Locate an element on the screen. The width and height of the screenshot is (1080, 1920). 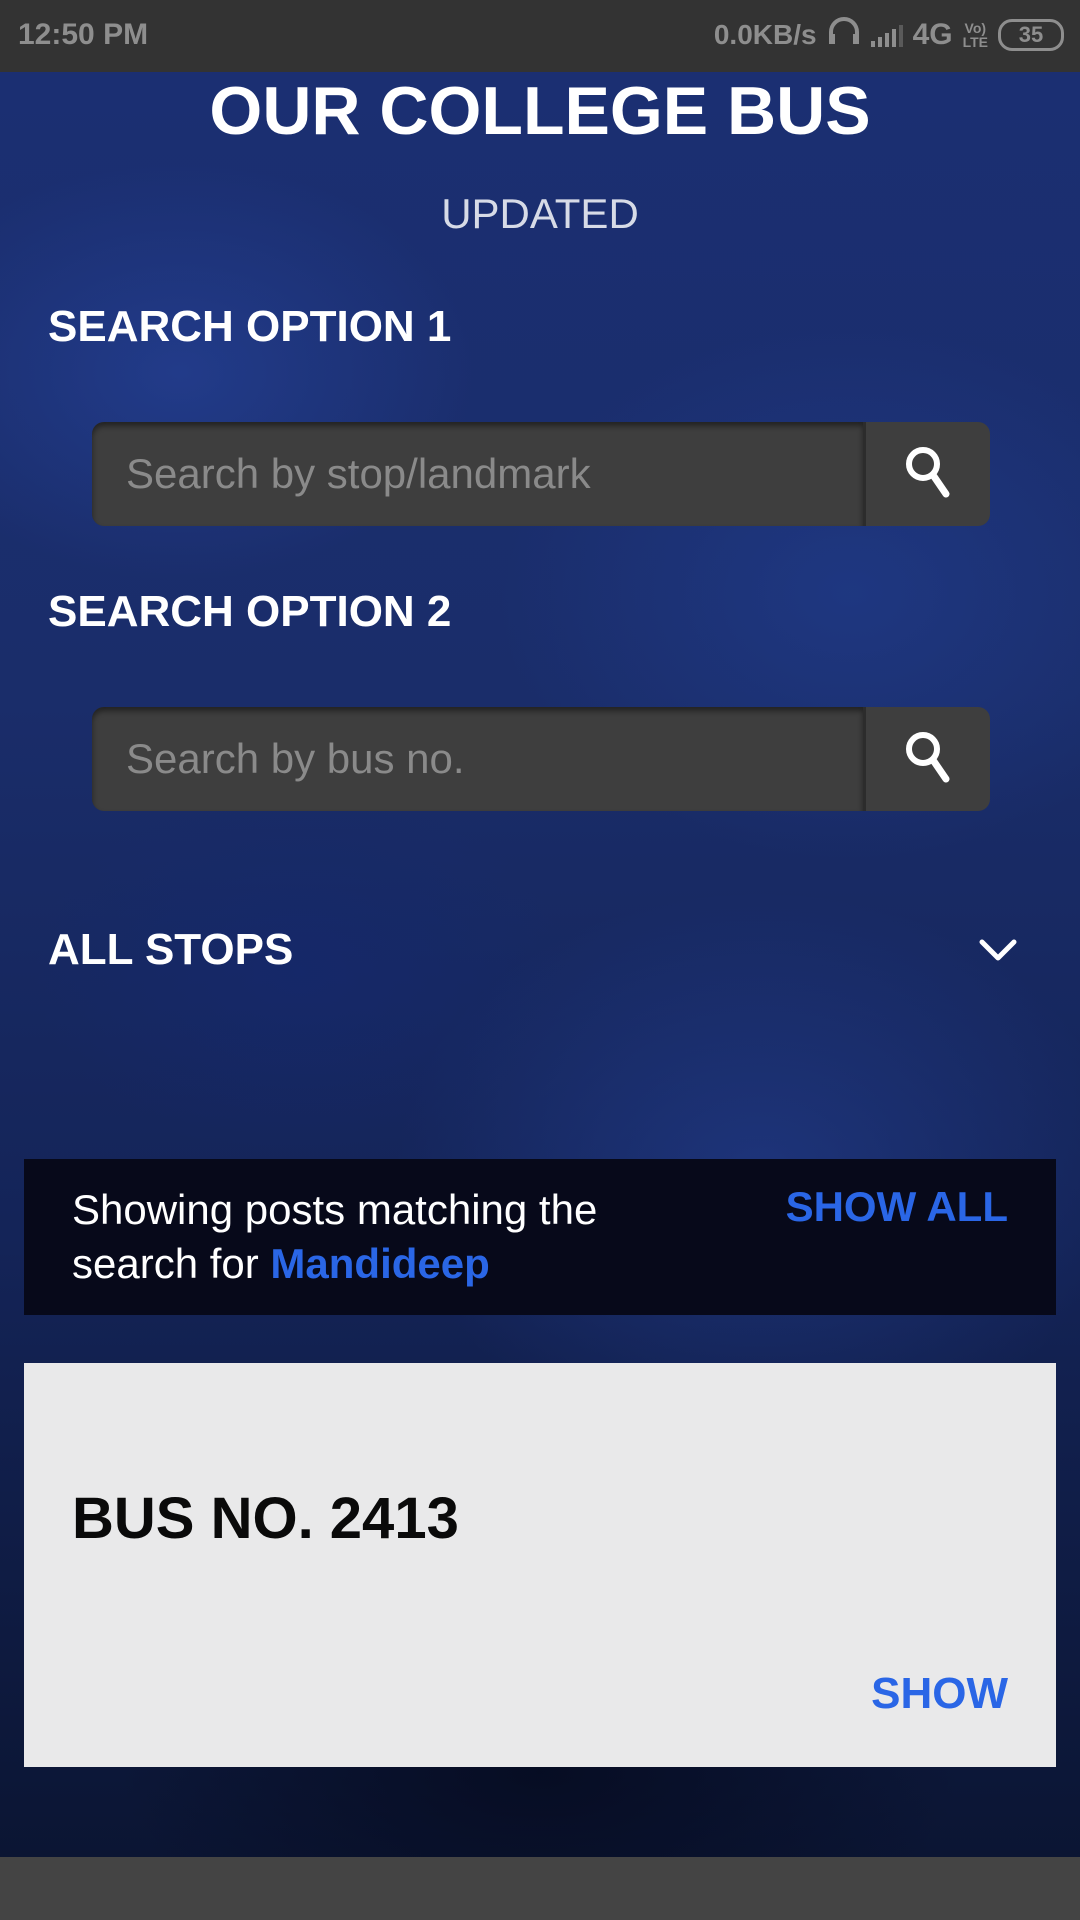
stop-search-bar is located at coordinates (541, 474).